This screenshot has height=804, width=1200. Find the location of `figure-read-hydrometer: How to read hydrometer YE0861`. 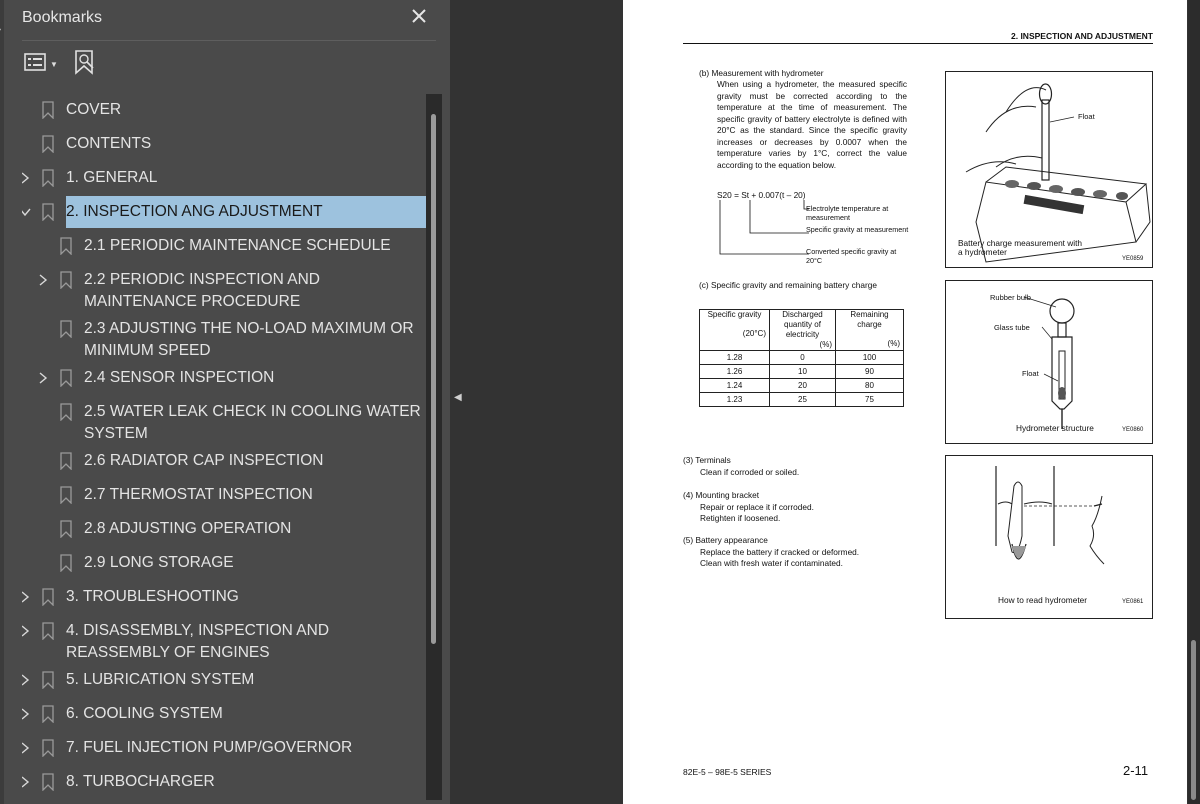

figure-read-hydrometer: How to read hydrometer YE0861 is located at coordinates (1049, 537).